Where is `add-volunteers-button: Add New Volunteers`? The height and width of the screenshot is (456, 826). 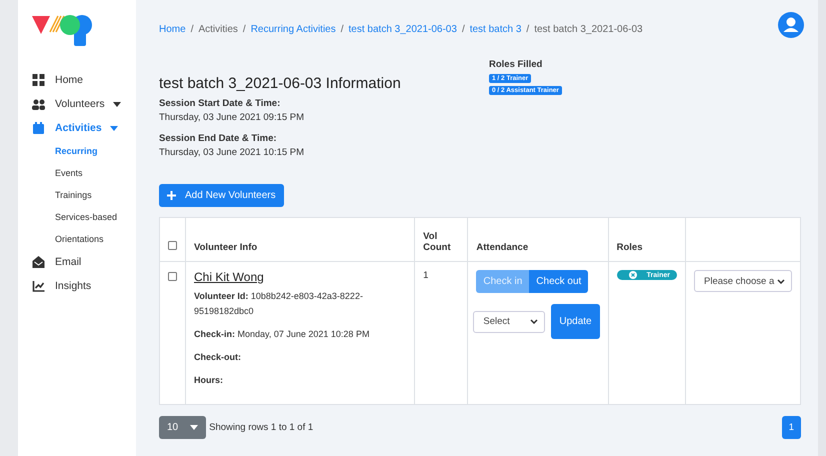
add-volunteers-button: Add New Volunteers is located at coordinates (221, 195).